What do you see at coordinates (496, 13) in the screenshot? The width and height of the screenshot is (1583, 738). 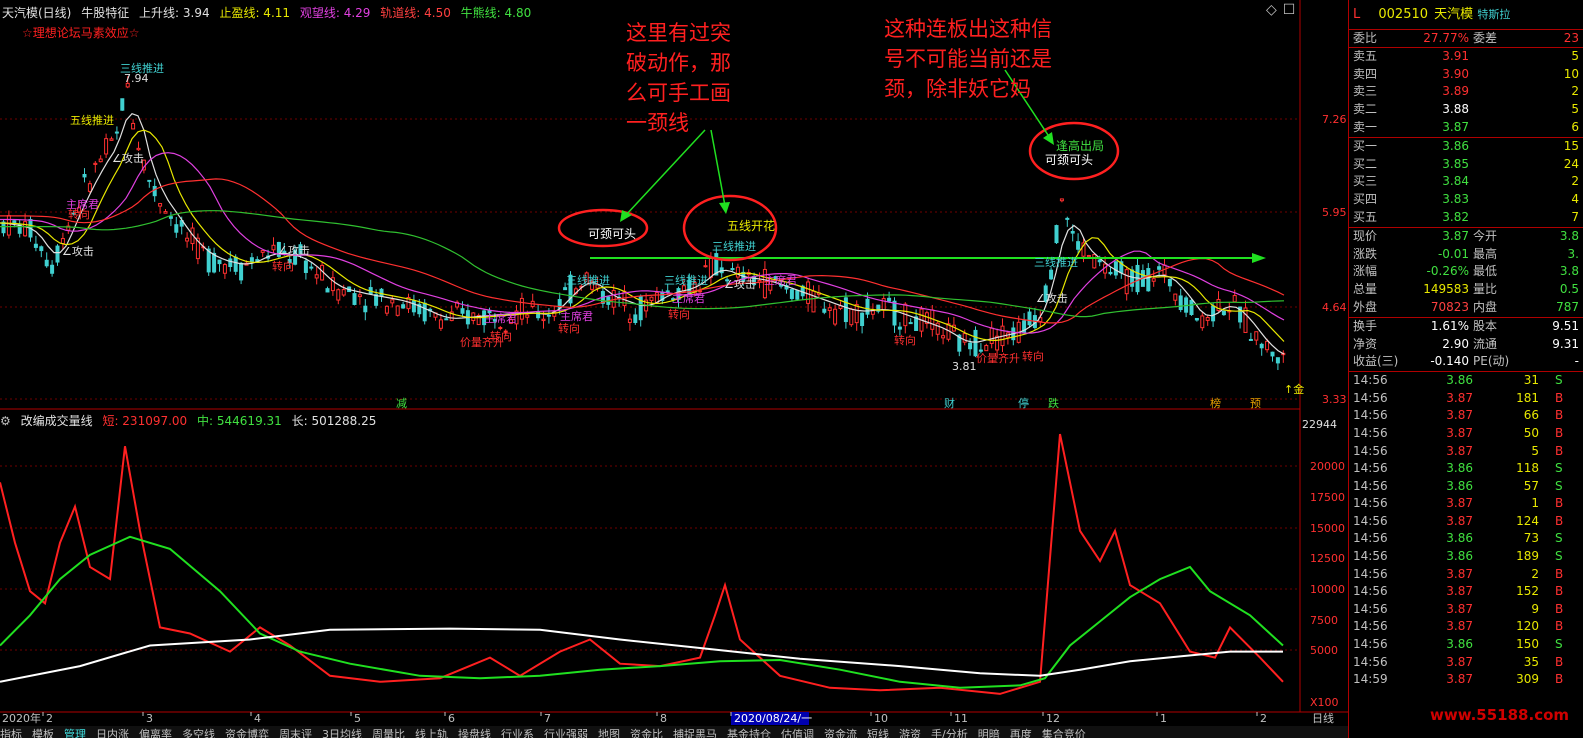 I see `ma-legend-5: 牛熊线: 4.80` at bounding box center [496, 13].